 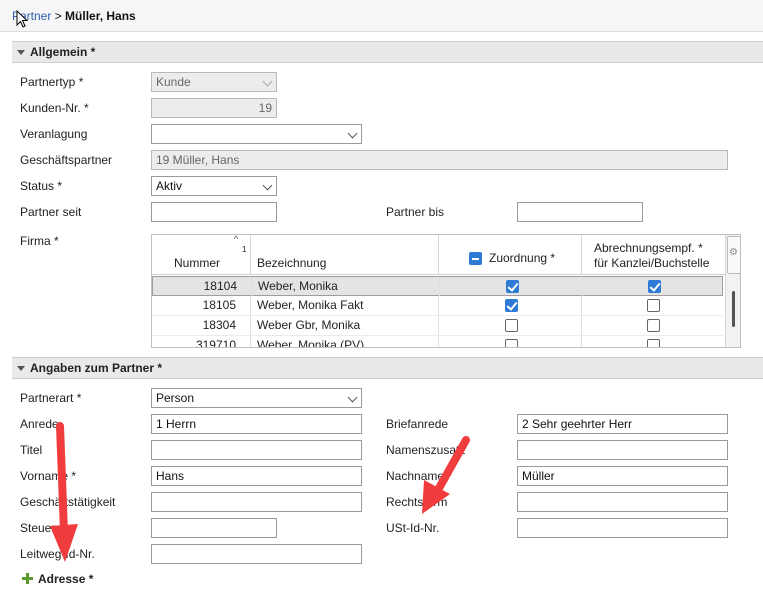 What do you see at coordinates (417, 424) in the screenshot?
I see `briefanrede-label: Briefanrede` at bounding box center [417, 424].